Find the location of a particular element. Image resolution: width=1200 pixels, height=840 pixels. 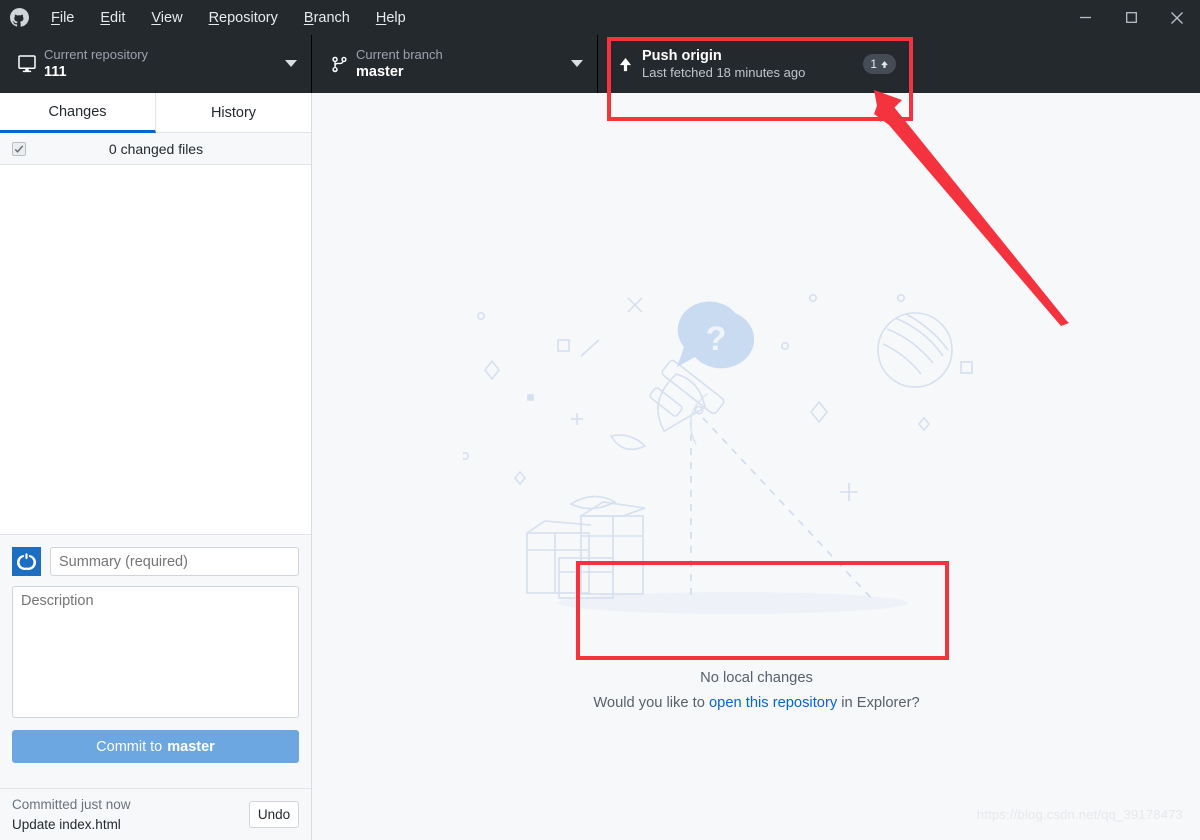

minimize-button is located at coordinates (1085, 17).